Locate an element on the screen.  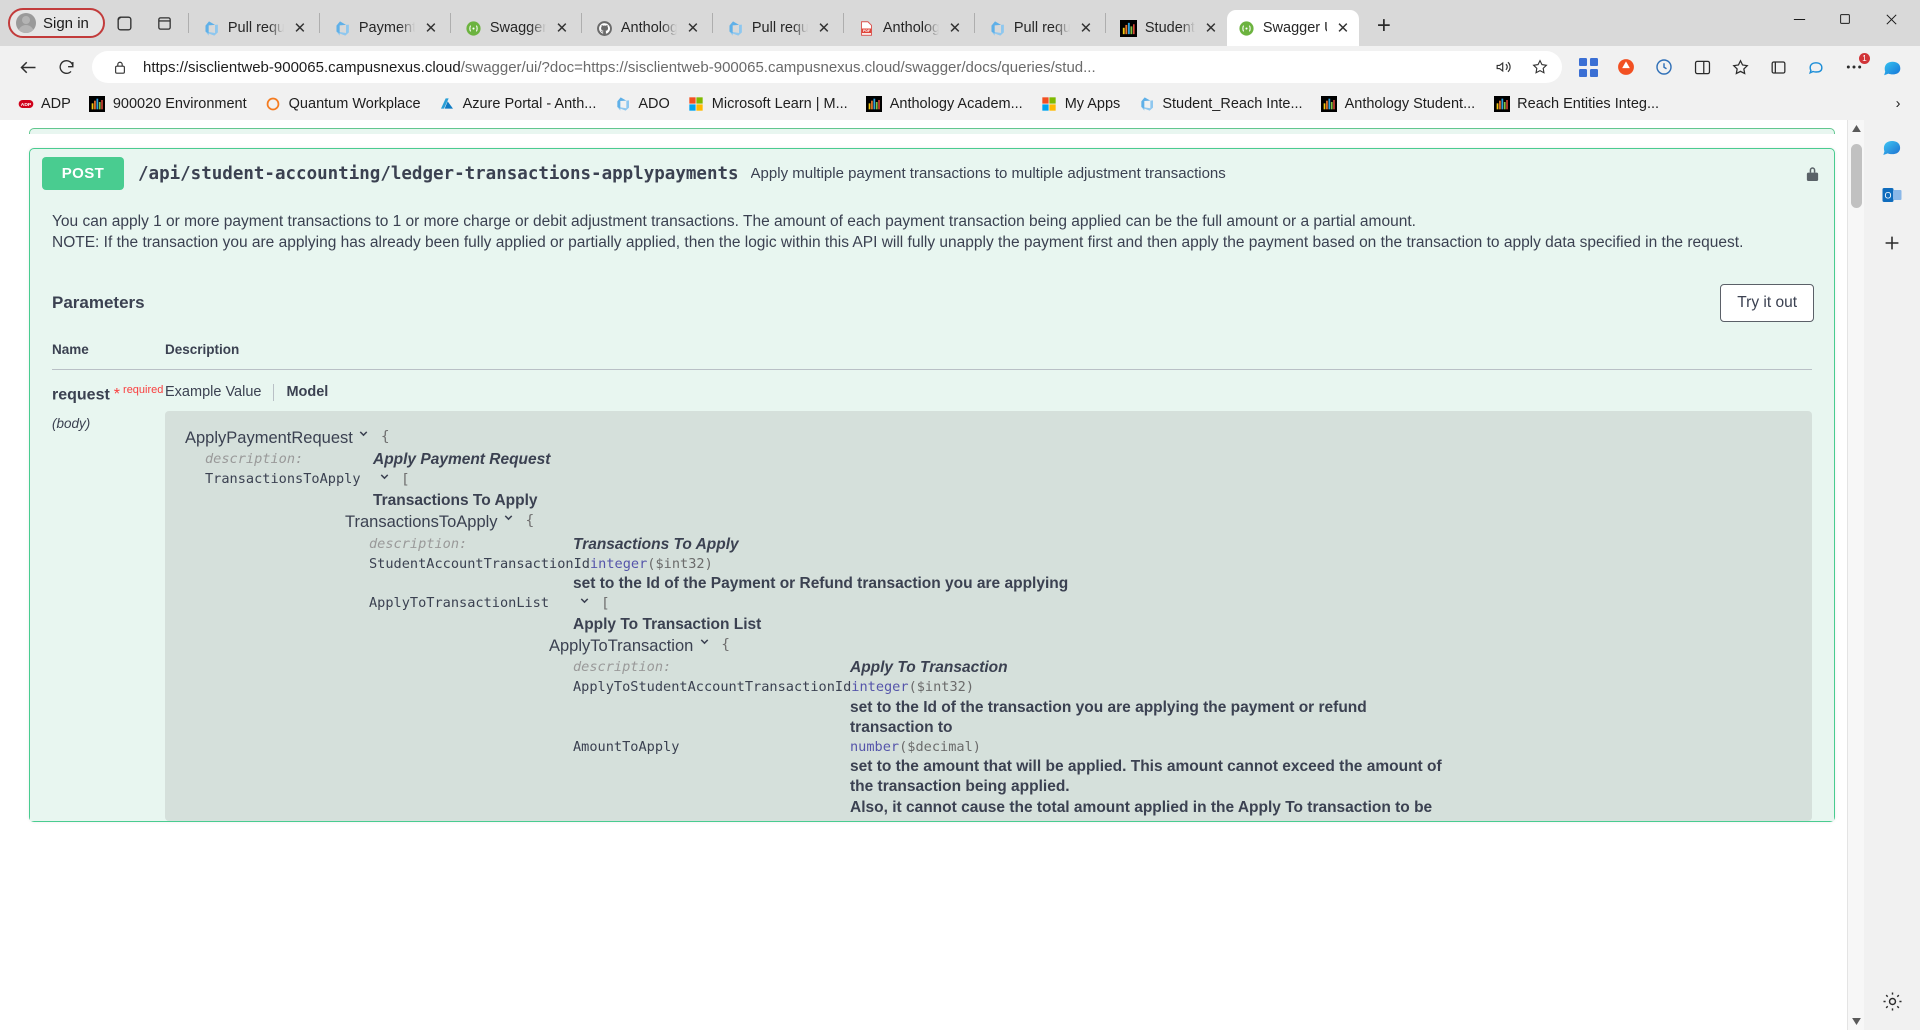
model-class-name: TransactionsToApply is located at coordinates (421, 522).